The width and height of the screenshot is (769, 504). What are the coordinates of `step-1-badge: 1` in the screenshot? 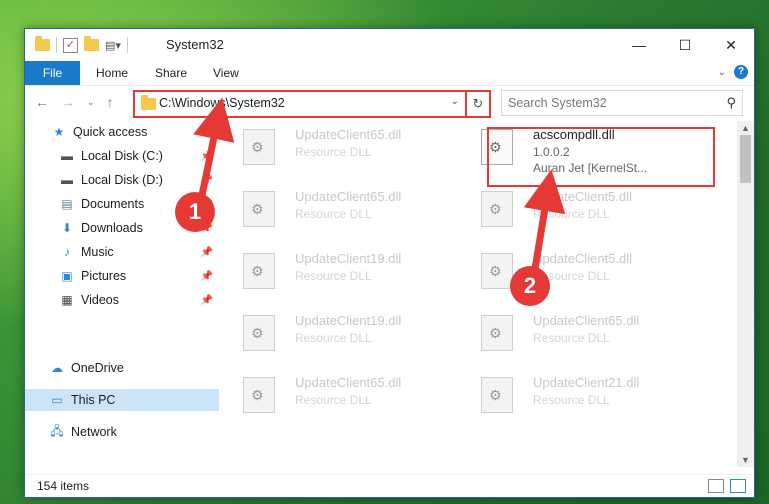 It's located at (195, 212).